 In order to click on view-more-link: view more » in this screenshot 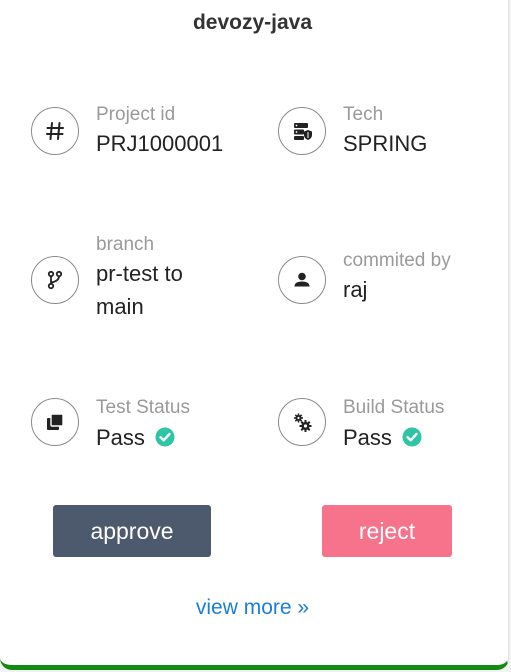, I will do `click(252, 608)`.